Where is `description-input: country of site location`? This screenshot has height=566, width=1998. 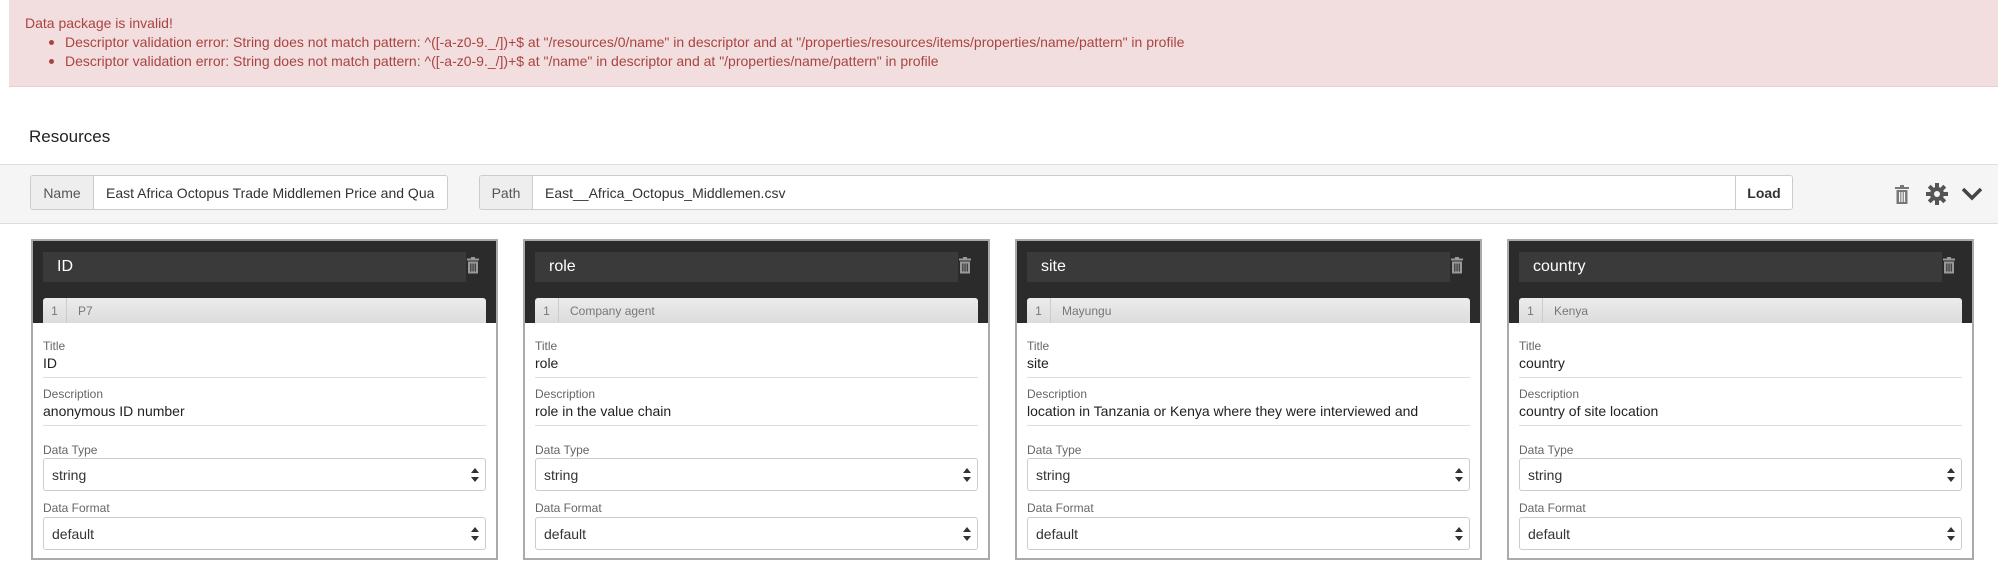
description-input: country of site location is located at coordinates (1740, 414).